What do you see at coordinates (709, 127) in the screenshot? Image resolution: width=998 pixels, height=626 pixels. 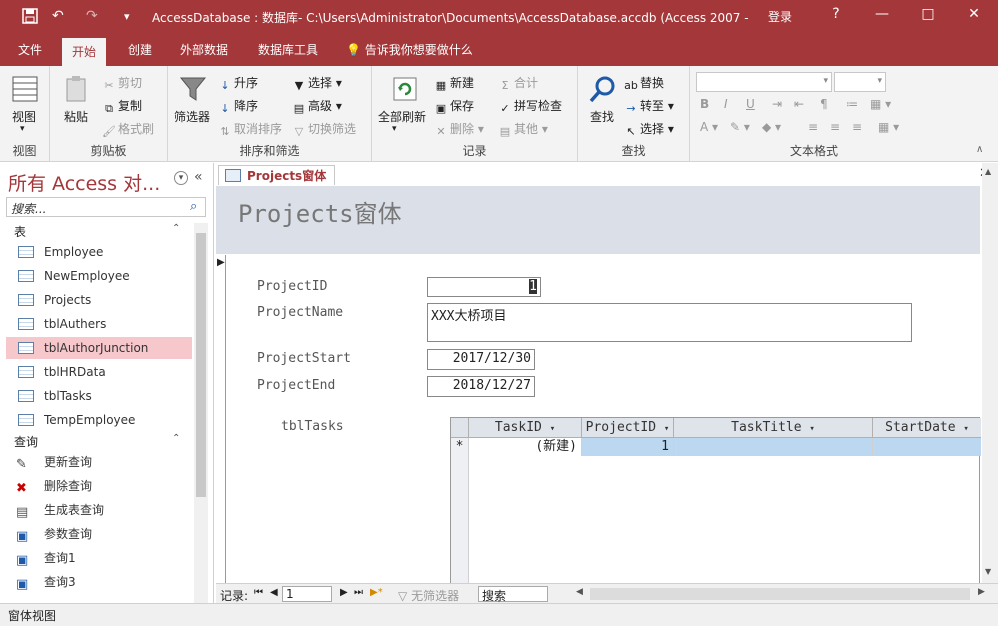 I see `font-color-icon: A ▾` at bounding box center [709, 127].